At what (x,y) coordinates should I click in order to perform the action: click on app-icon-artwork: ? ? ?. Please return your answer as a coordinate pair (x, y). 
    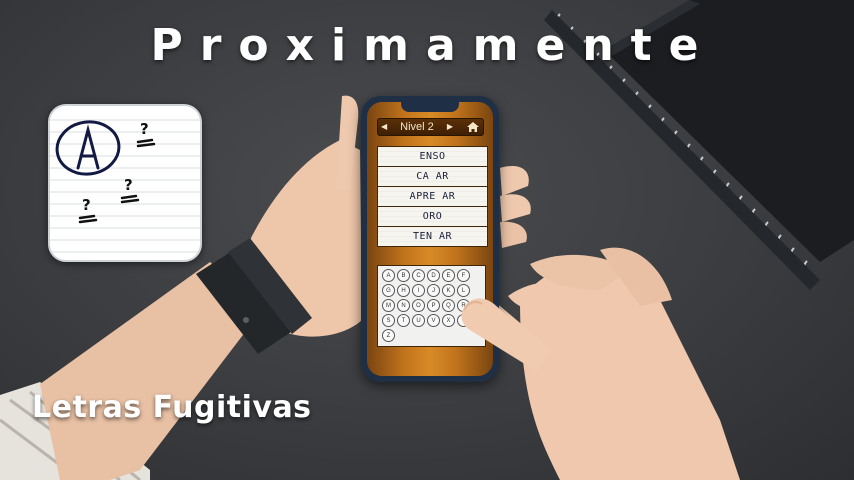
    Looking at the image, I should click on (125, 186).